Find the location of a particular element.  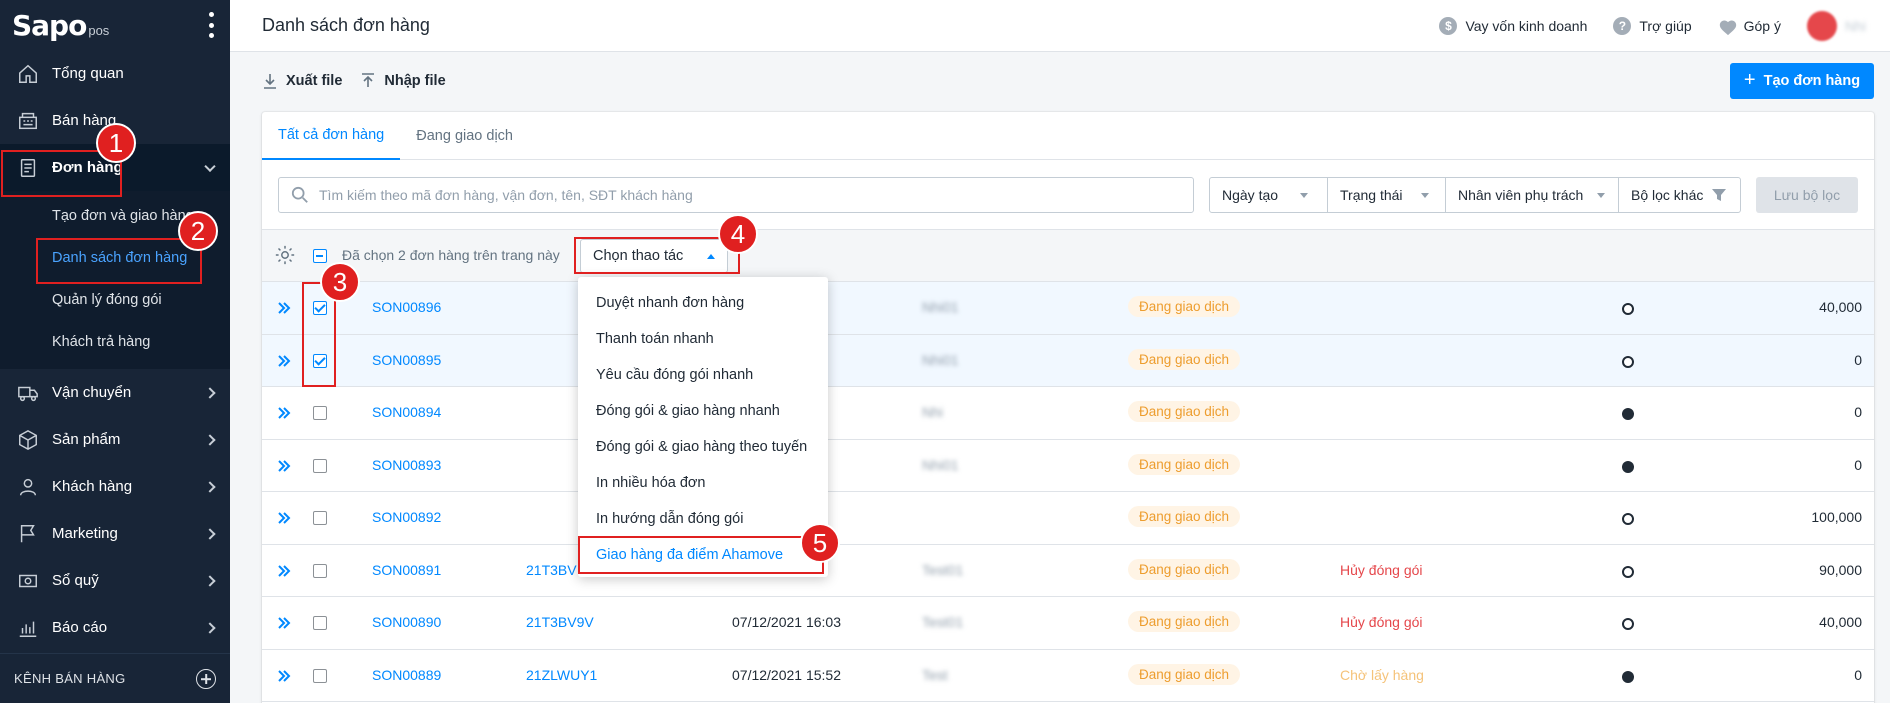

truck-icon is located at coordinates (28, 393).